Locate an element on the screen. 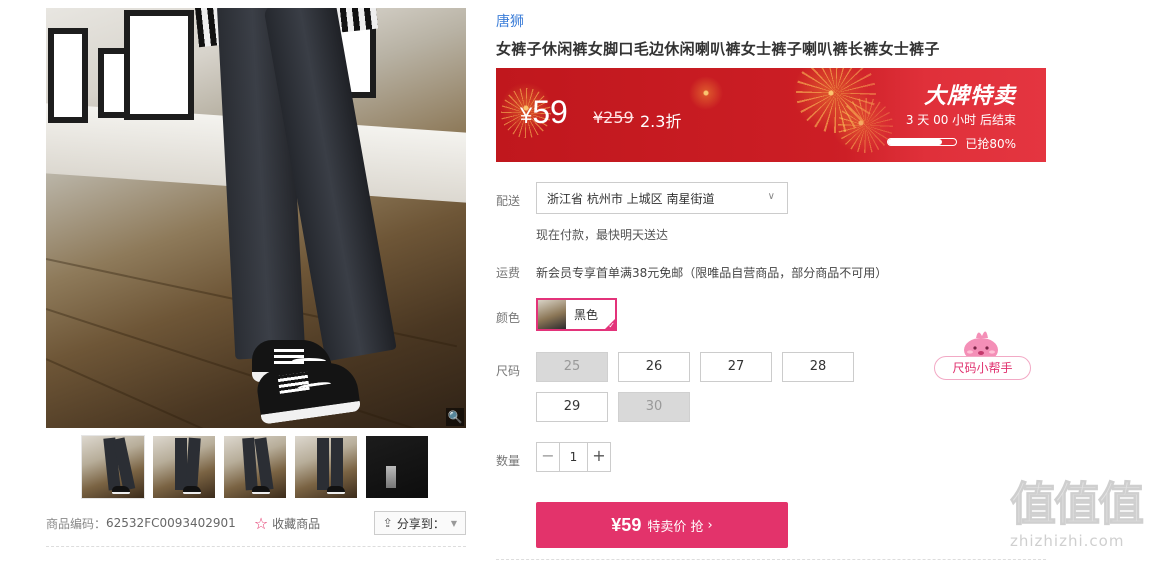 The width and height of the screenshot is (1162, 563). sale-price: ¥59 is located at coordinates (544, 112).